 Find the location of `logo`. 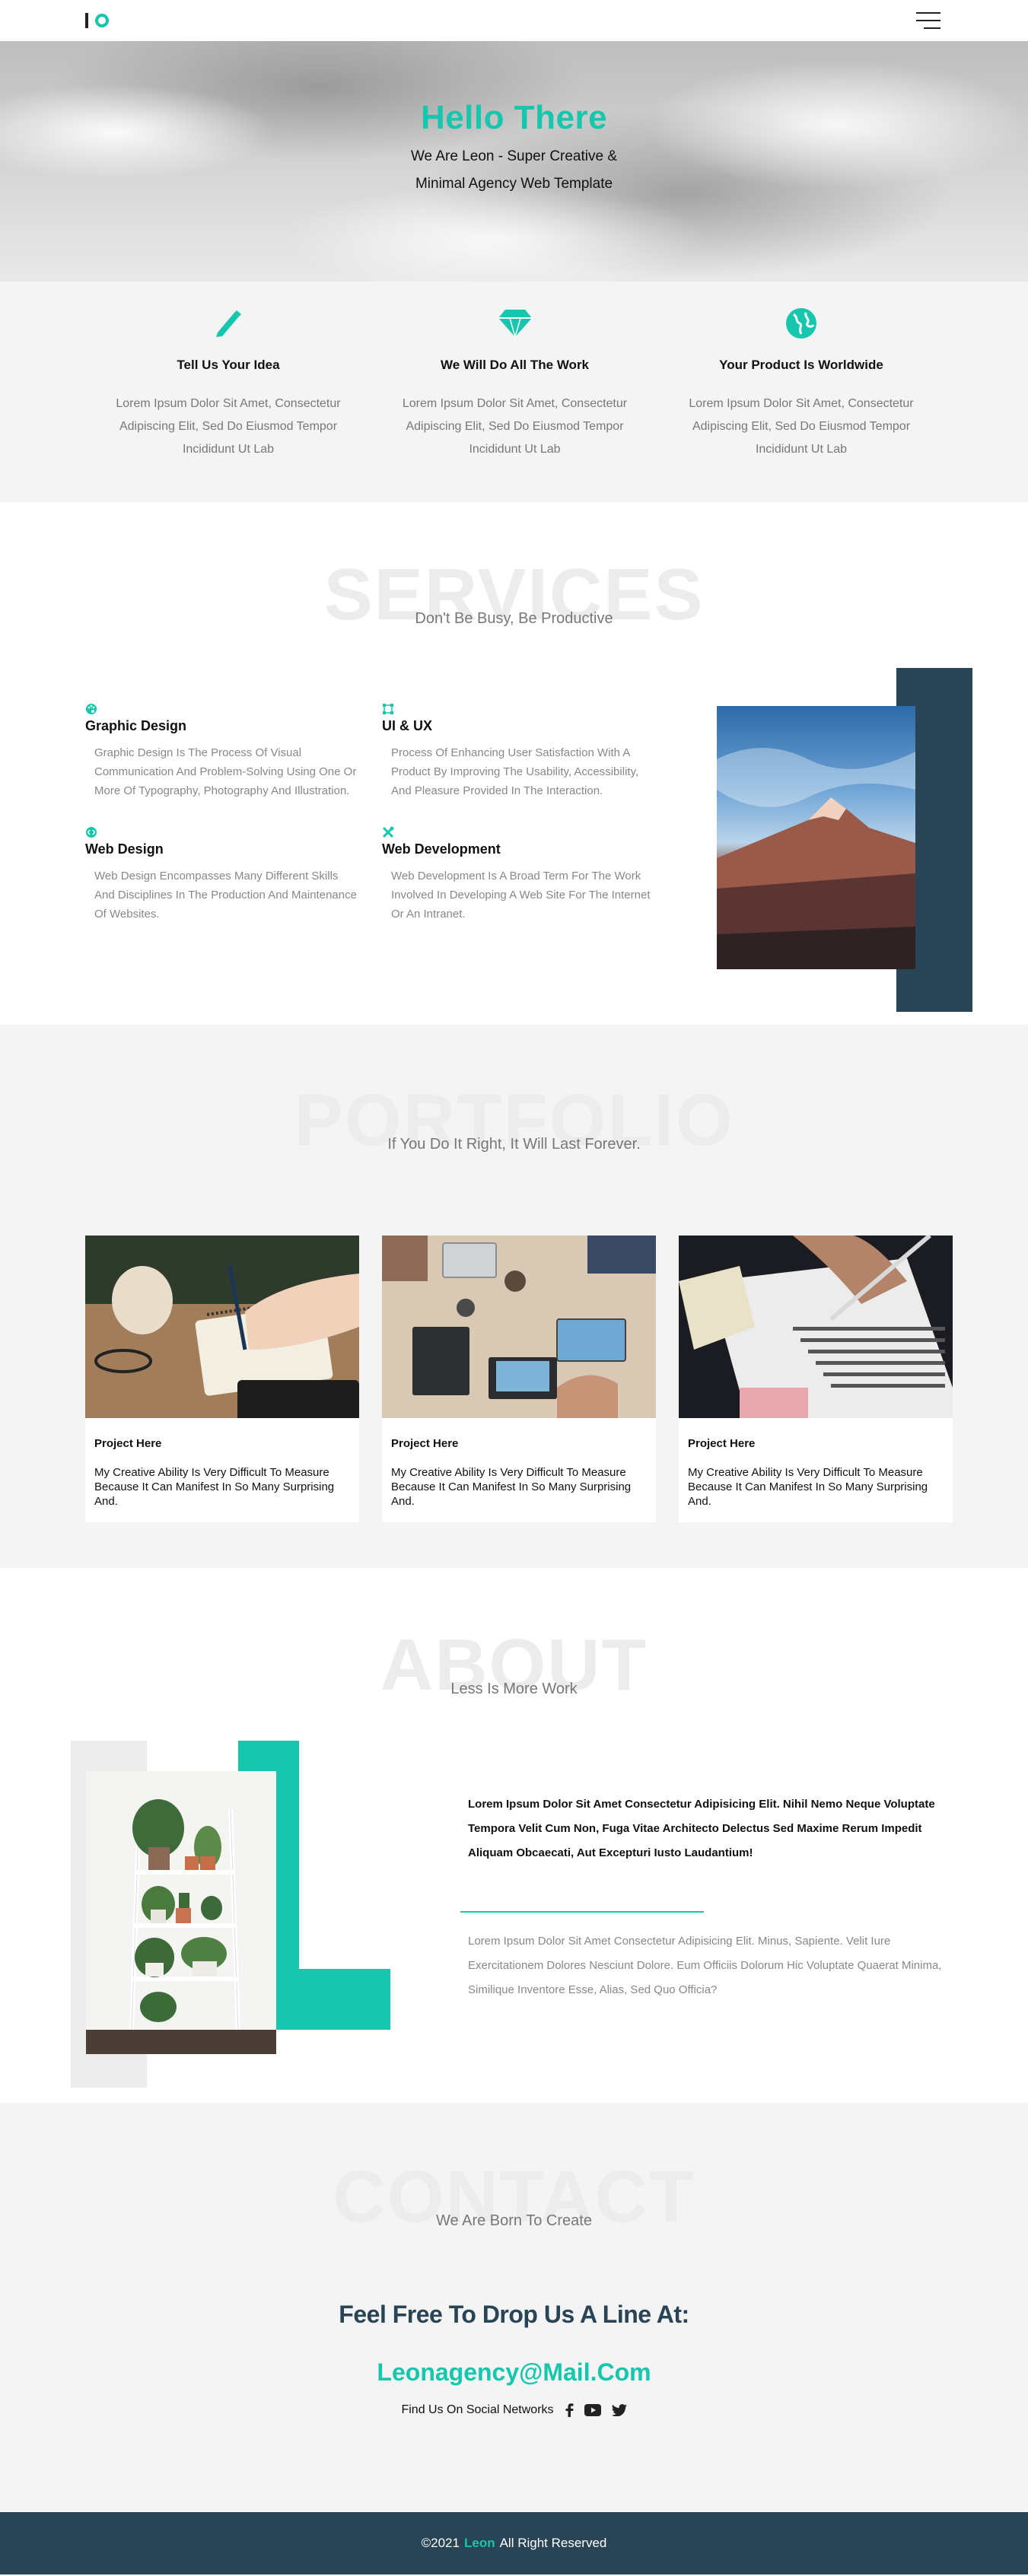

logo is located at coordinates (97, 20).